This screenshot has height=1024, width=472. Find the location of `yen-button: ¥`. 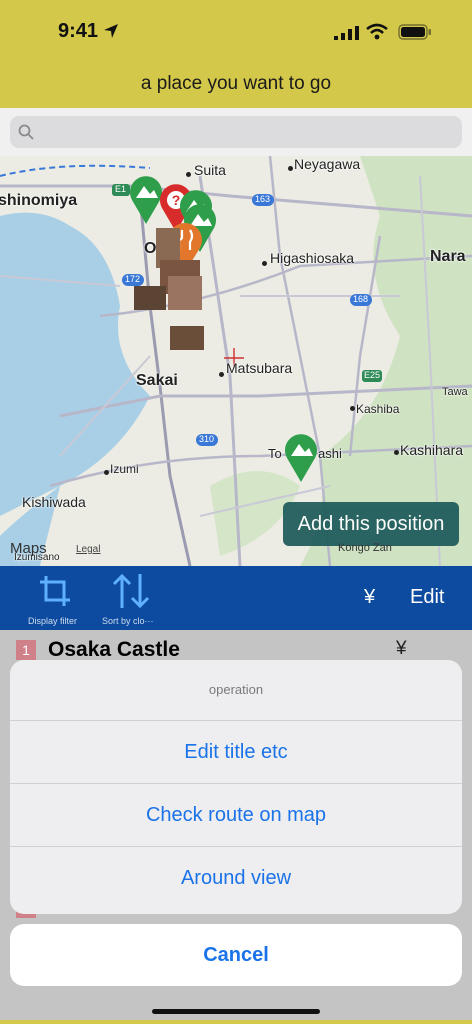

yen-button: ¥ is located at coordinates (369, 597).